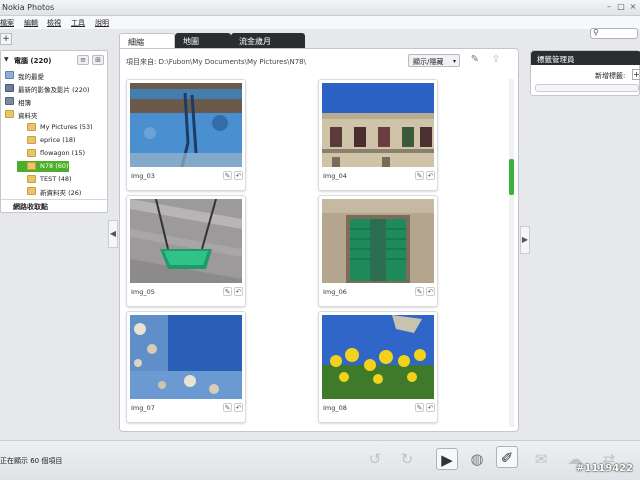  Describe the element at coordinates (33, 61) in the screenshot. I see `computer-root-label: 電腦 (220)` at that location.